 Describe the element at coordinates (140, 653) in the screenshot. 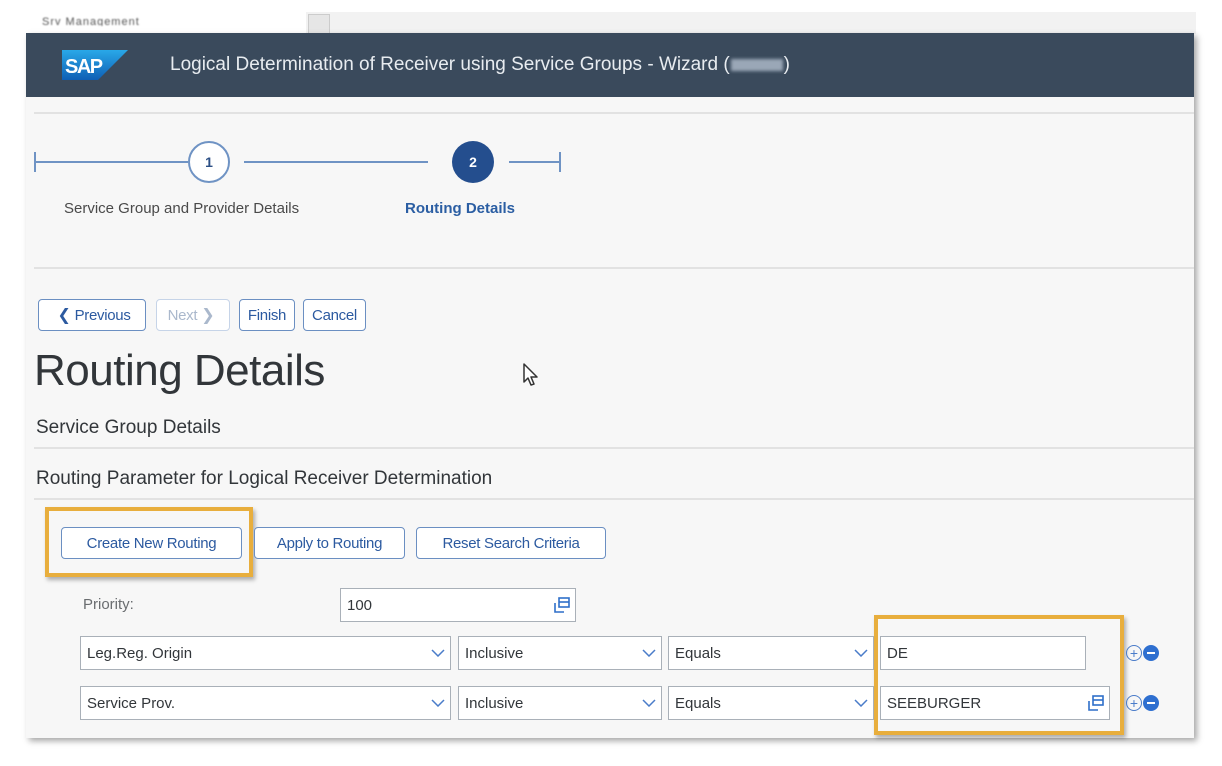

I see `row-1-field-value: Leg.Reg. Origin` at that location.